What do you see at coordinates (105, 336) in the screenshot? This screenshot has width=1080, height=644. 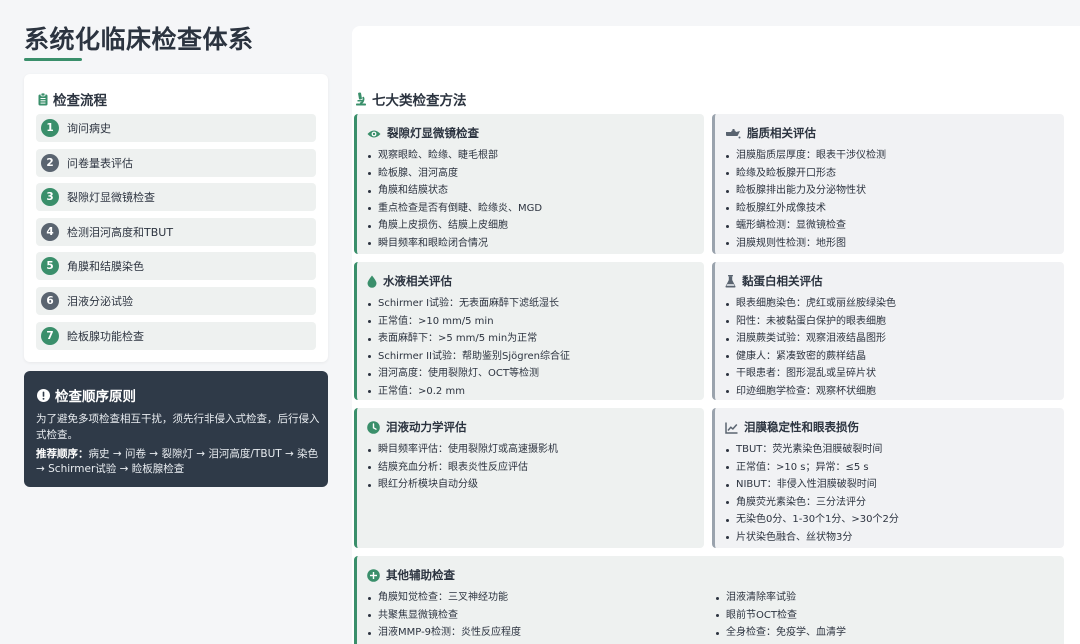 I see `step-label: 睑板腺功能检查` at bounding box center [105, 336].